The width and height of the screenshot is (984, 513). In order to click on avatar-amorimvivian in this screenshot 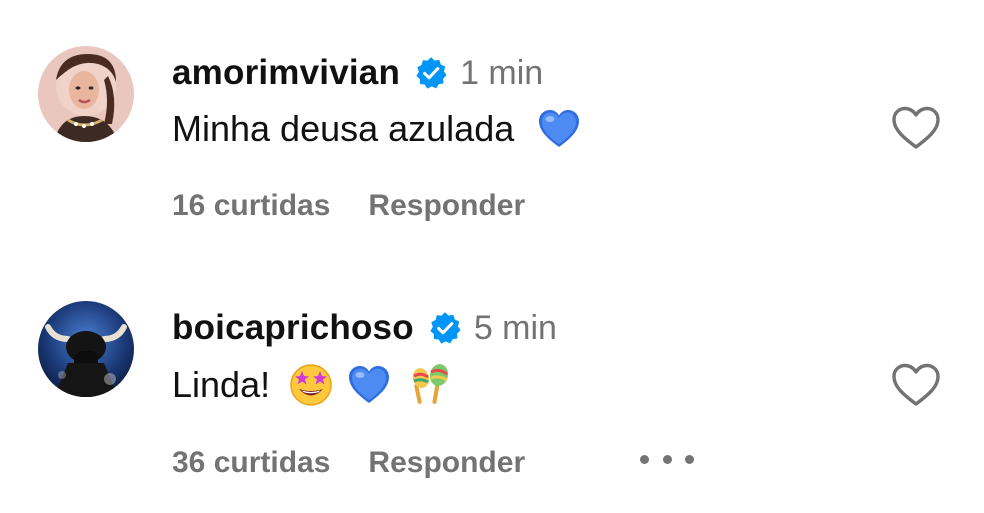, I will do `click(86, 94)`.